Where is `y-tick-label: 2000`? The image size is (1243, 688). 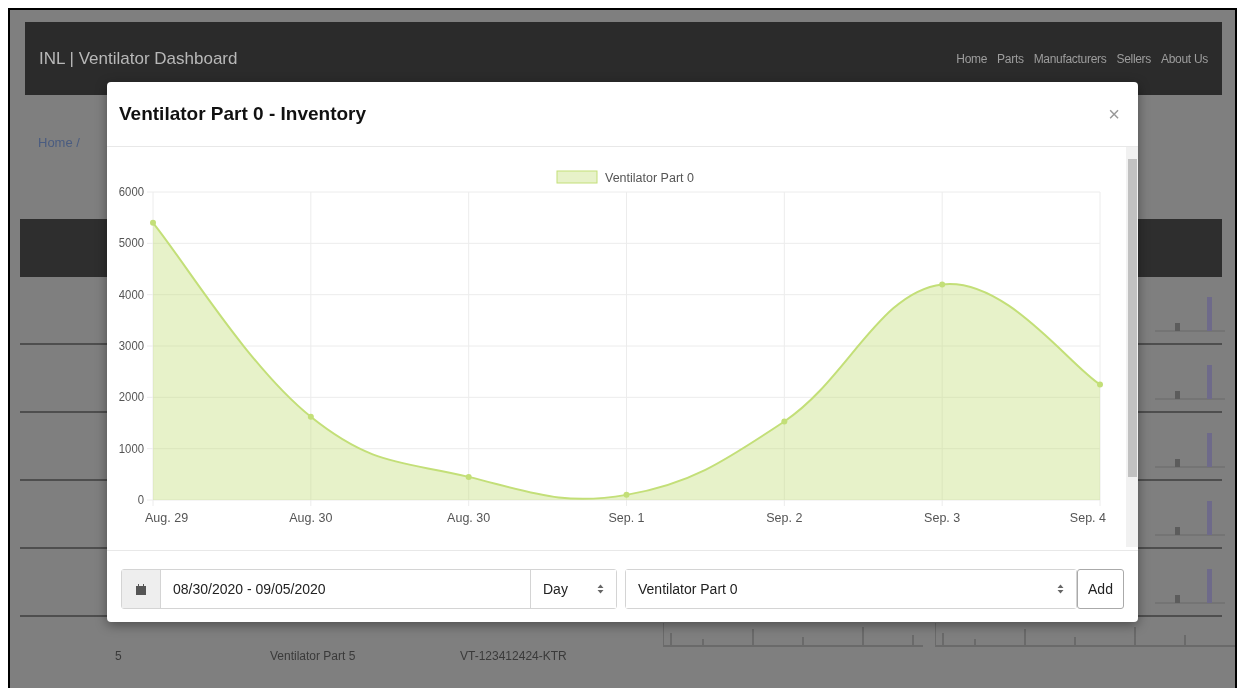
y-tick-label: 2000 is located at coordinates (132, 397).